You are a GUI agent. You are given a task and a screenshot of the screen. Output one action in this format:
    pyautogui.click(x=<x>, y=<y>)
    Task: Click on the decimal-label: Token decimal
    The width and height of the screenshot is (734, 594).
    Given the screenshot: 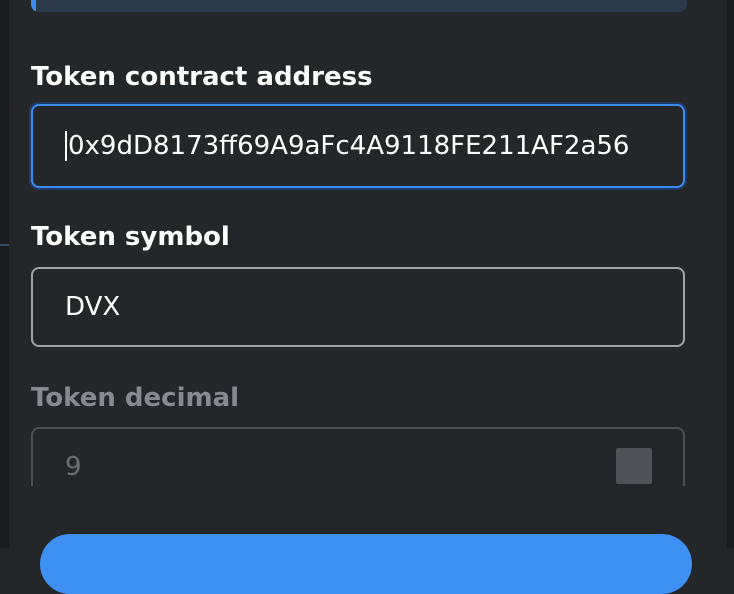 What is the action you would take?
    pyautogui.click(x=135, y=398)
    